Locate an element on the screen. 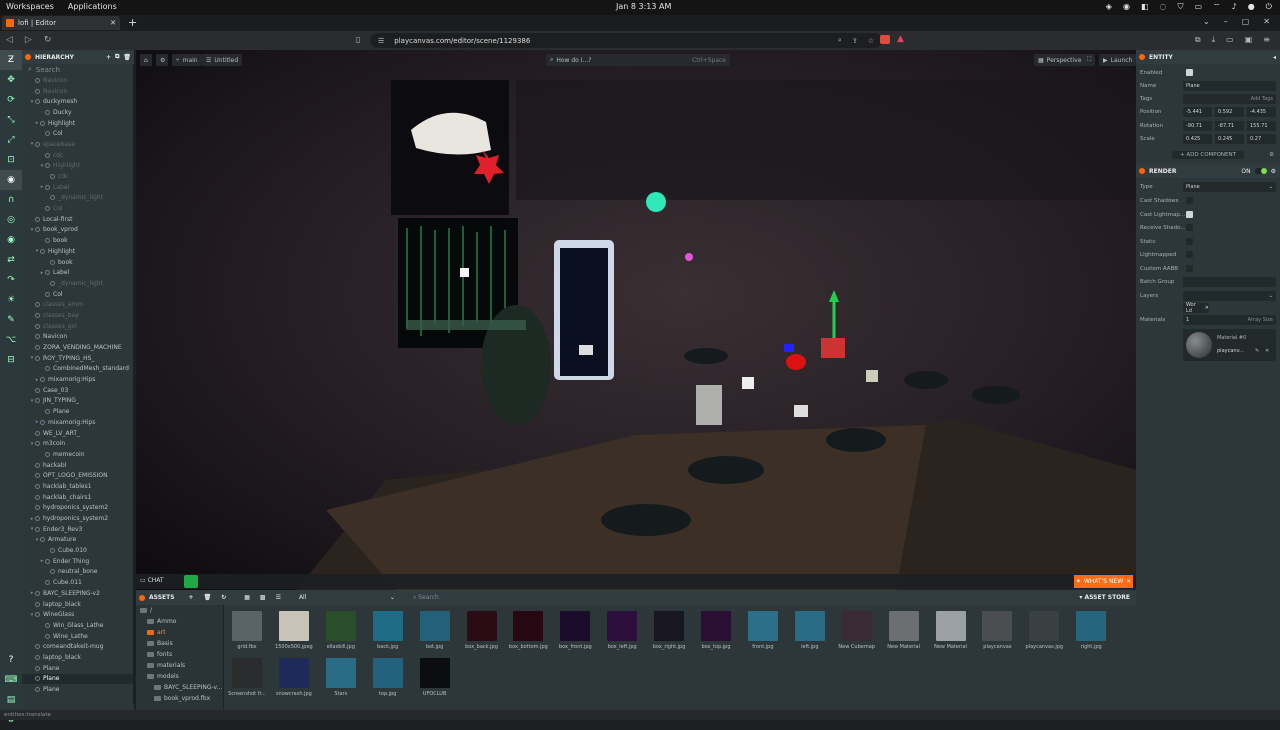 The width and height of the screenshot is (1280, 730). component-settings-icon: ⚙ is located at coordinates (1271, 155).